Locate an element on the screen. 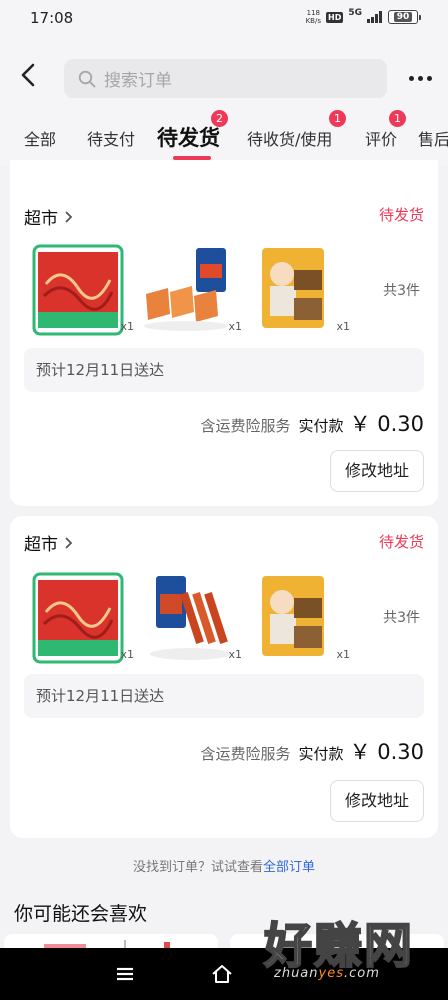 The height and width of the screenshot is (1000, 448). status-time: 17:08 is located at coordinates (52, 18).